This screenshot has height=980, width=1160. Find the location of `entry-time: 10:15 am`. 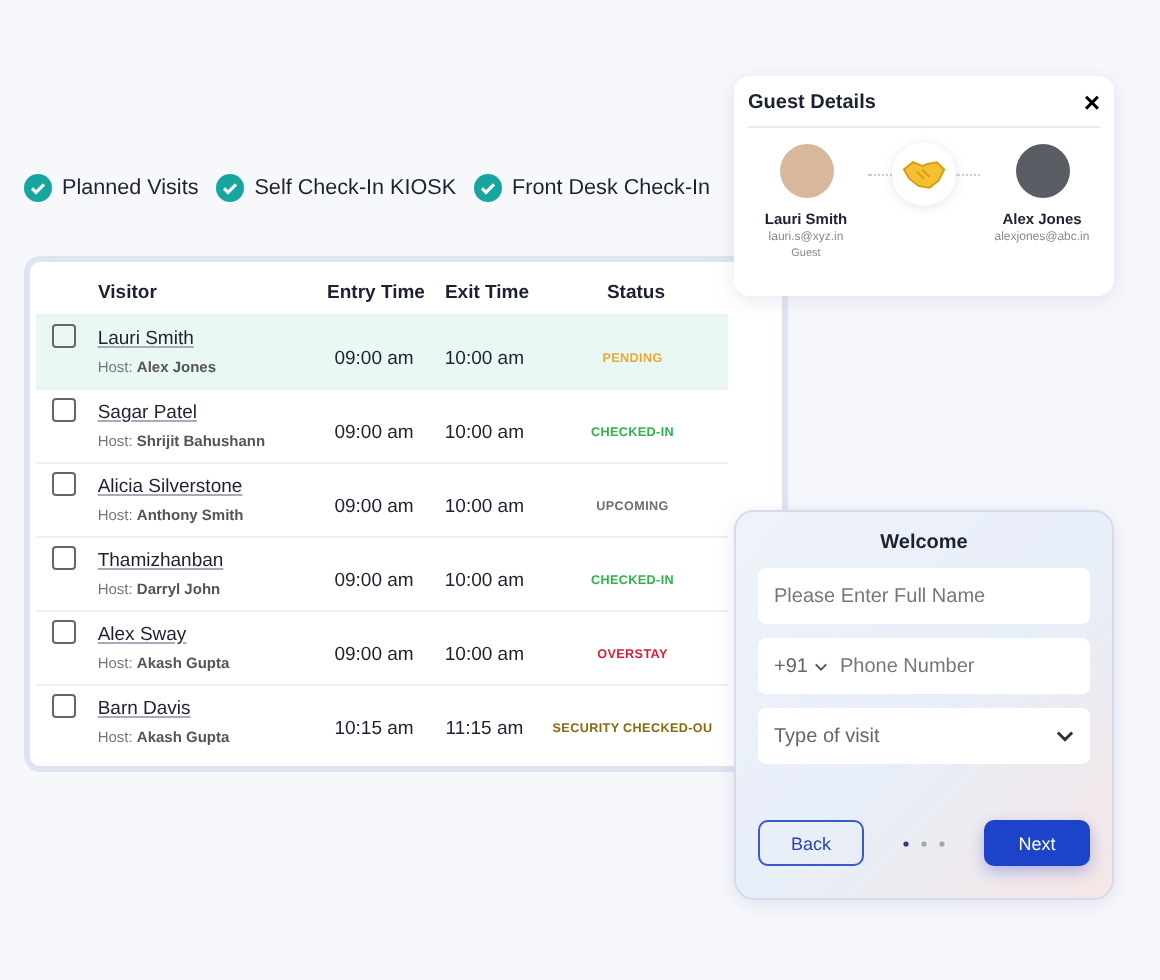

entry-time: 10:15 am is located at coordinates (374, 727).